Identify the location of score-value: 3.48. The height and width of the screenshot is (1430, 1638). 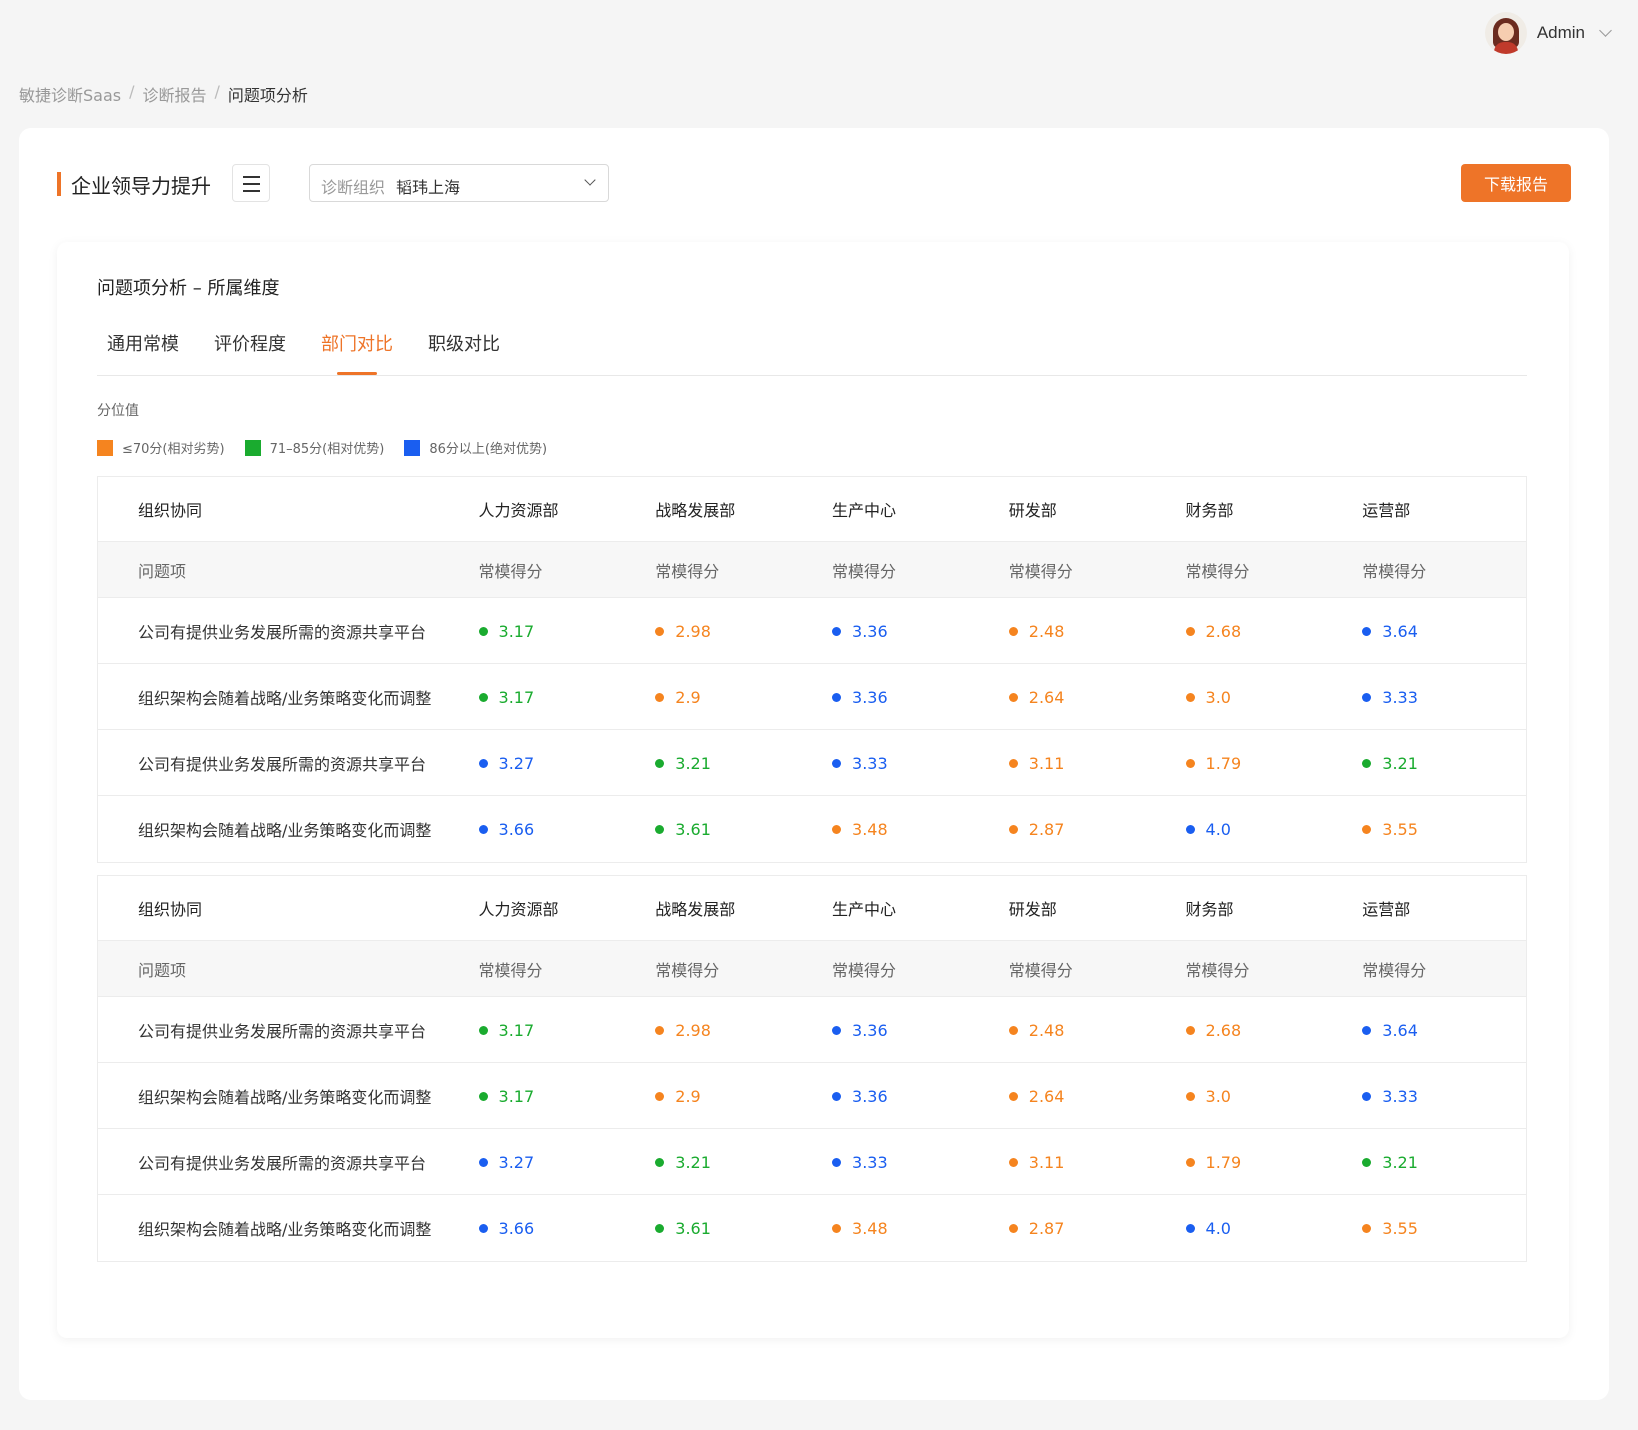
(860, 829).